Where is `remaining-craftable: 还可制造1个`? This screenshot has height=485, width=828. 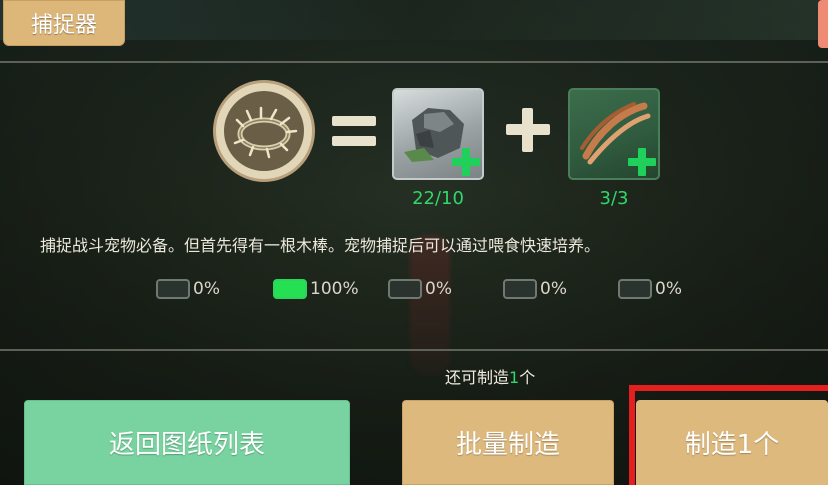
remaining-craftable: 还可制造1个 is located at coordinates (490, 376).